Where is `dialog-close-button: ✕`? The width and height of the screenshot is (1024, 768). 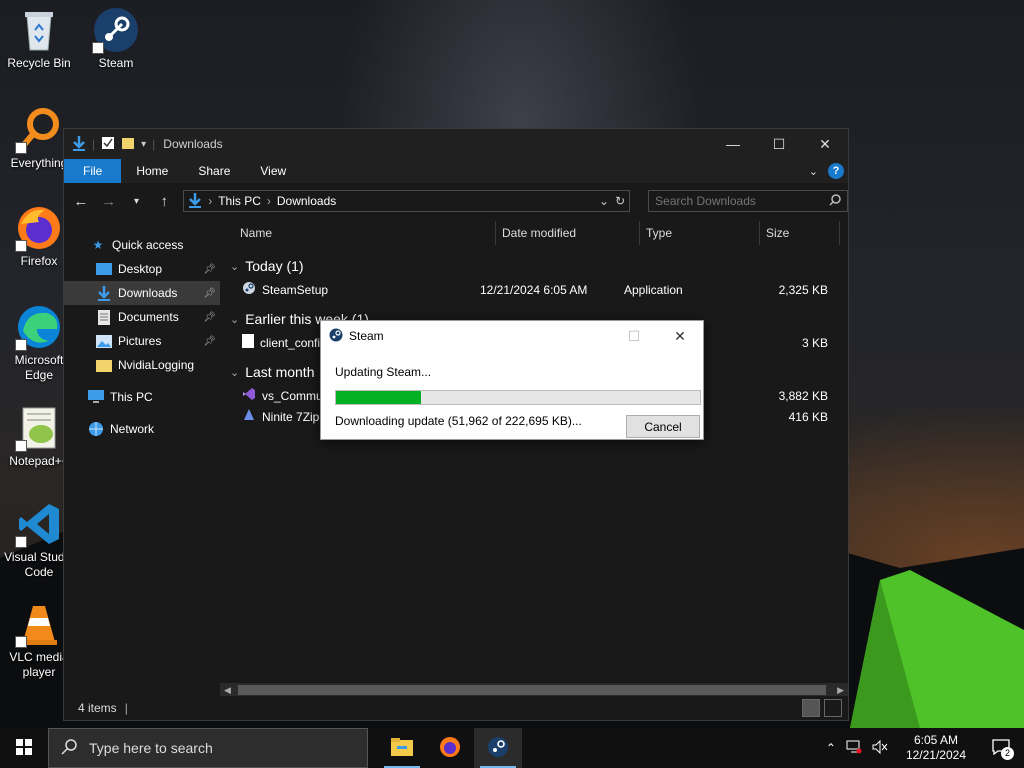
dialog-close-button: ✕ is located at coordinates (680, 336).